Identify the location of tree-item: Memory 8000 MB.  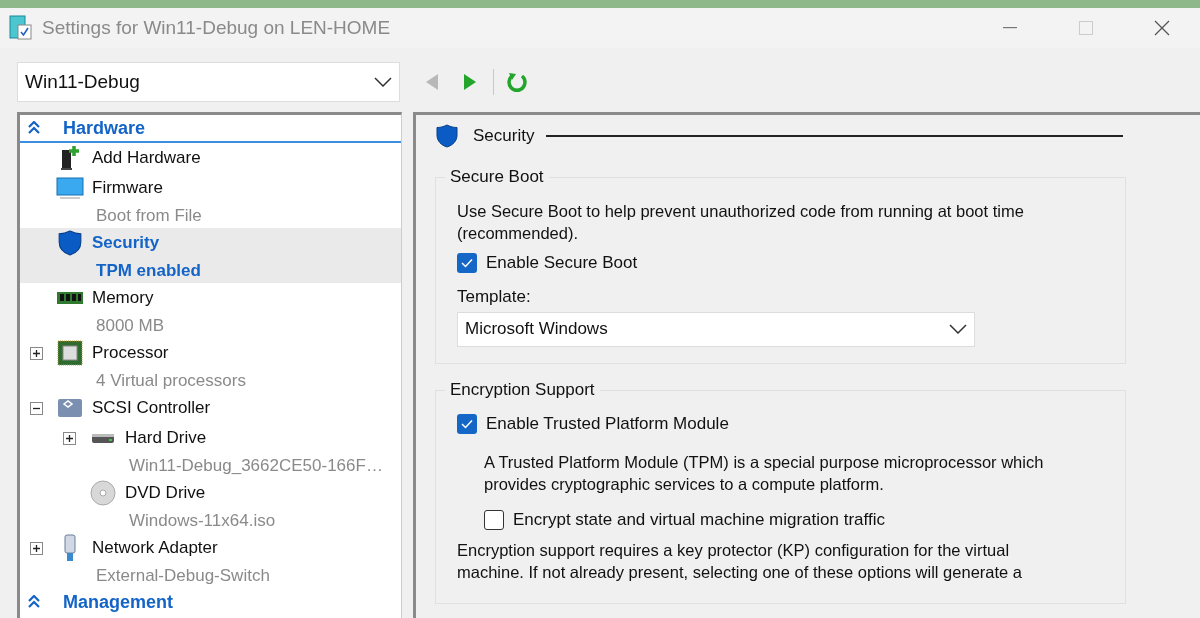
(210, 310).